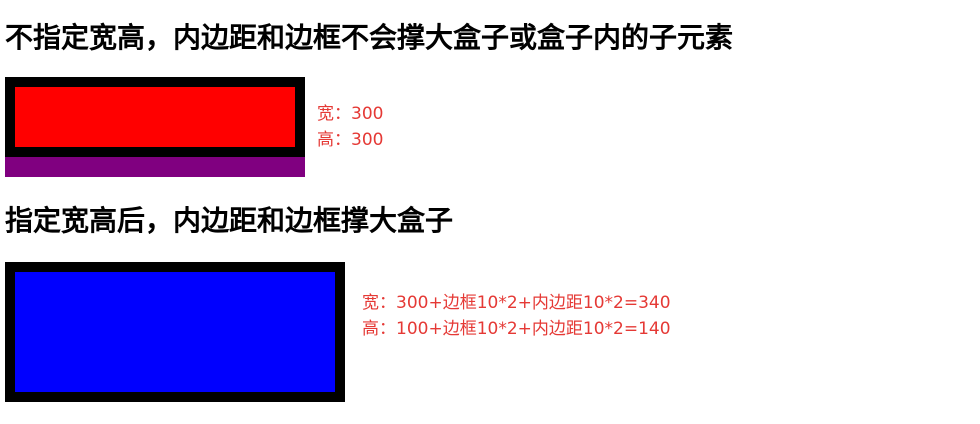 The width and height of the screenshot is (980, 424). What do you see at coordinates (516, 303) in the screenshot?
I see `section-2-width-note: 宽：300+边框10*2+内边距10*2=340` at bounding box center [516, 303].